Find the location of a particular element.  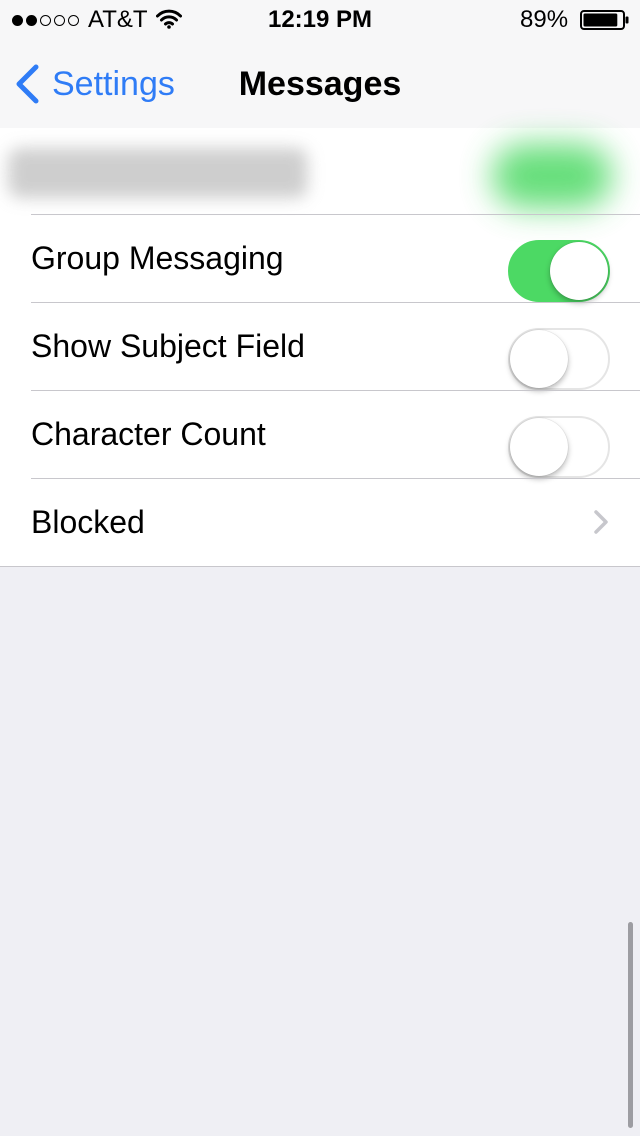

battery-icon is located at coordinates (604, 20).